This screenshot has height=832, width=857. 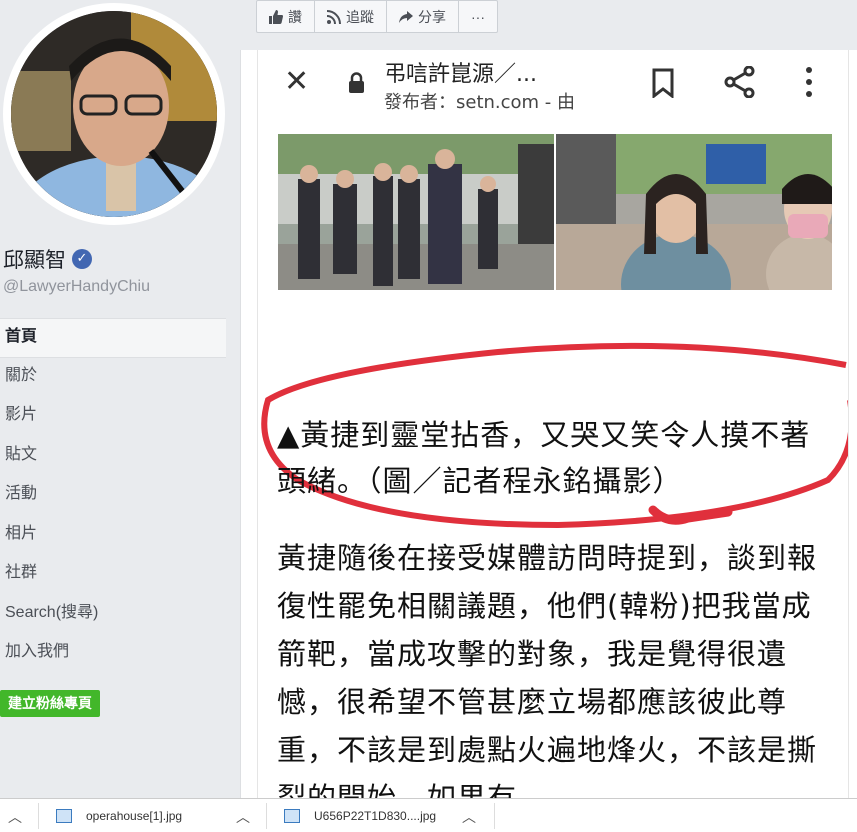 What do you see at coordinates (375, 816) in the screenshot?
I see `download-filename: U656P22T1D830....jpg` at bounding box center [375, 816].